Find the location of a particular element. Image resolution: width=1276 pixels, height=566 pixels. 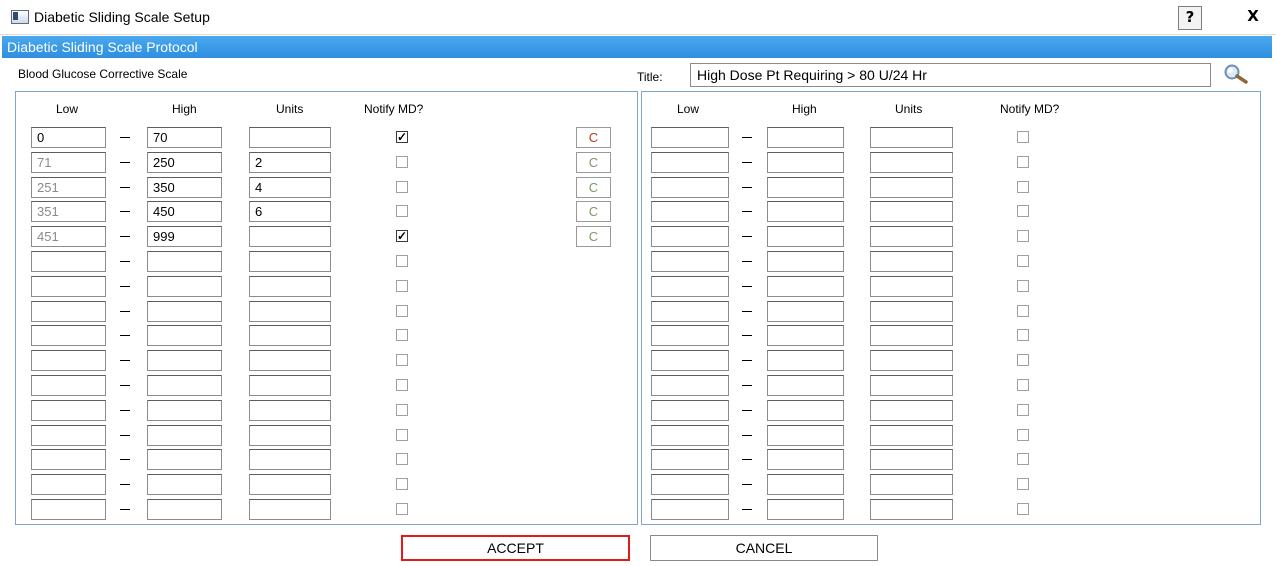

left-low-field: 351 is located at coordinates (68, 212).